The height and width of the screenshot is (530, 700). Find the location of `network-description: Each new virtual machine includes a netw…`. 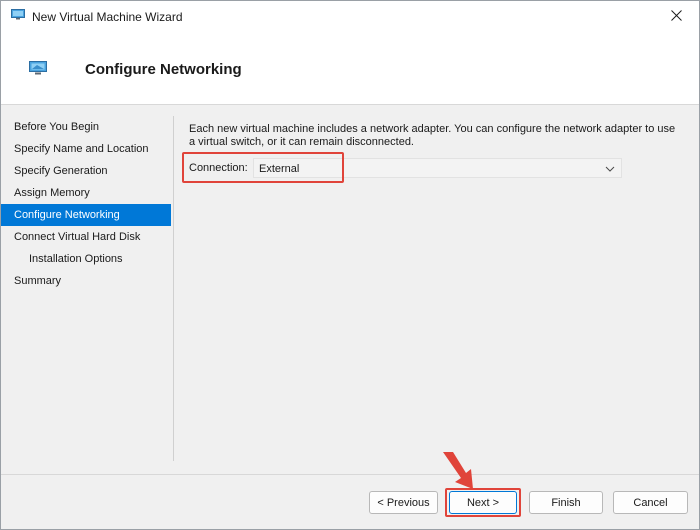

network-description: Each new virtual machine includes a netw… is located at coordinates (432, 135).